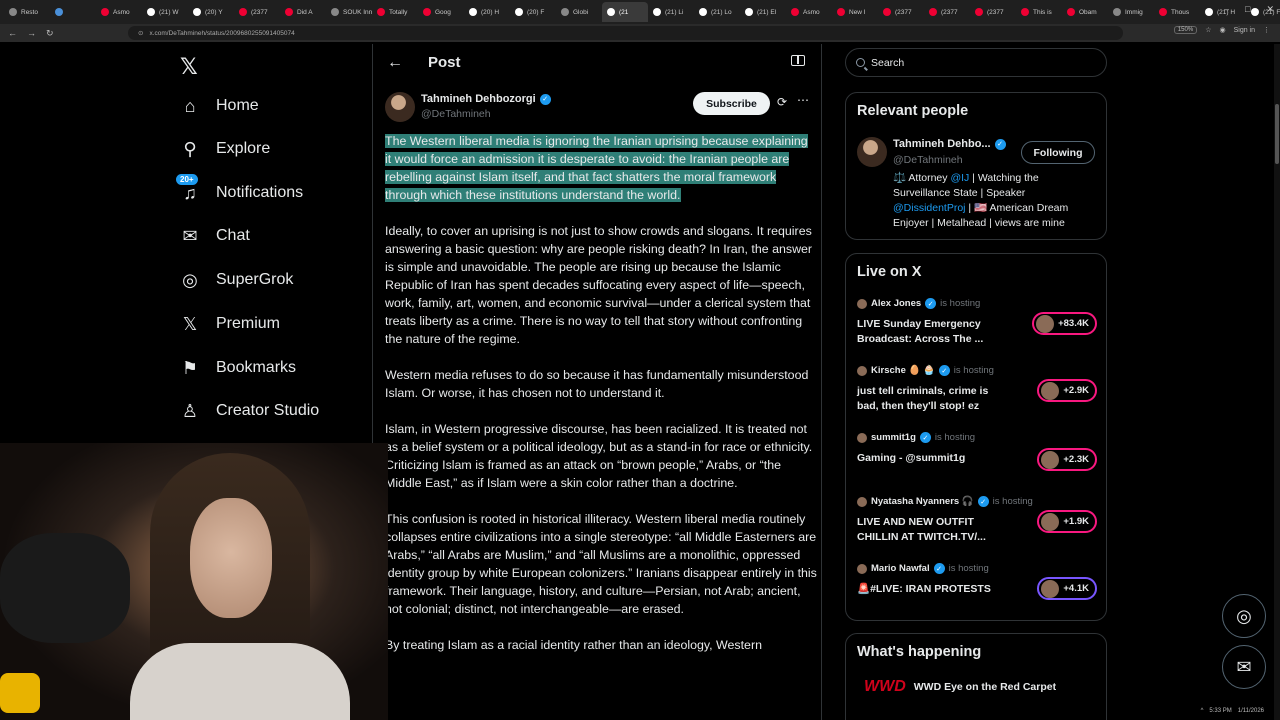 The image size is (1280, 720). Describe the element at coordinates (929, 208) in the screenshot. I see `bio-link: @DissidentProj` at that location.